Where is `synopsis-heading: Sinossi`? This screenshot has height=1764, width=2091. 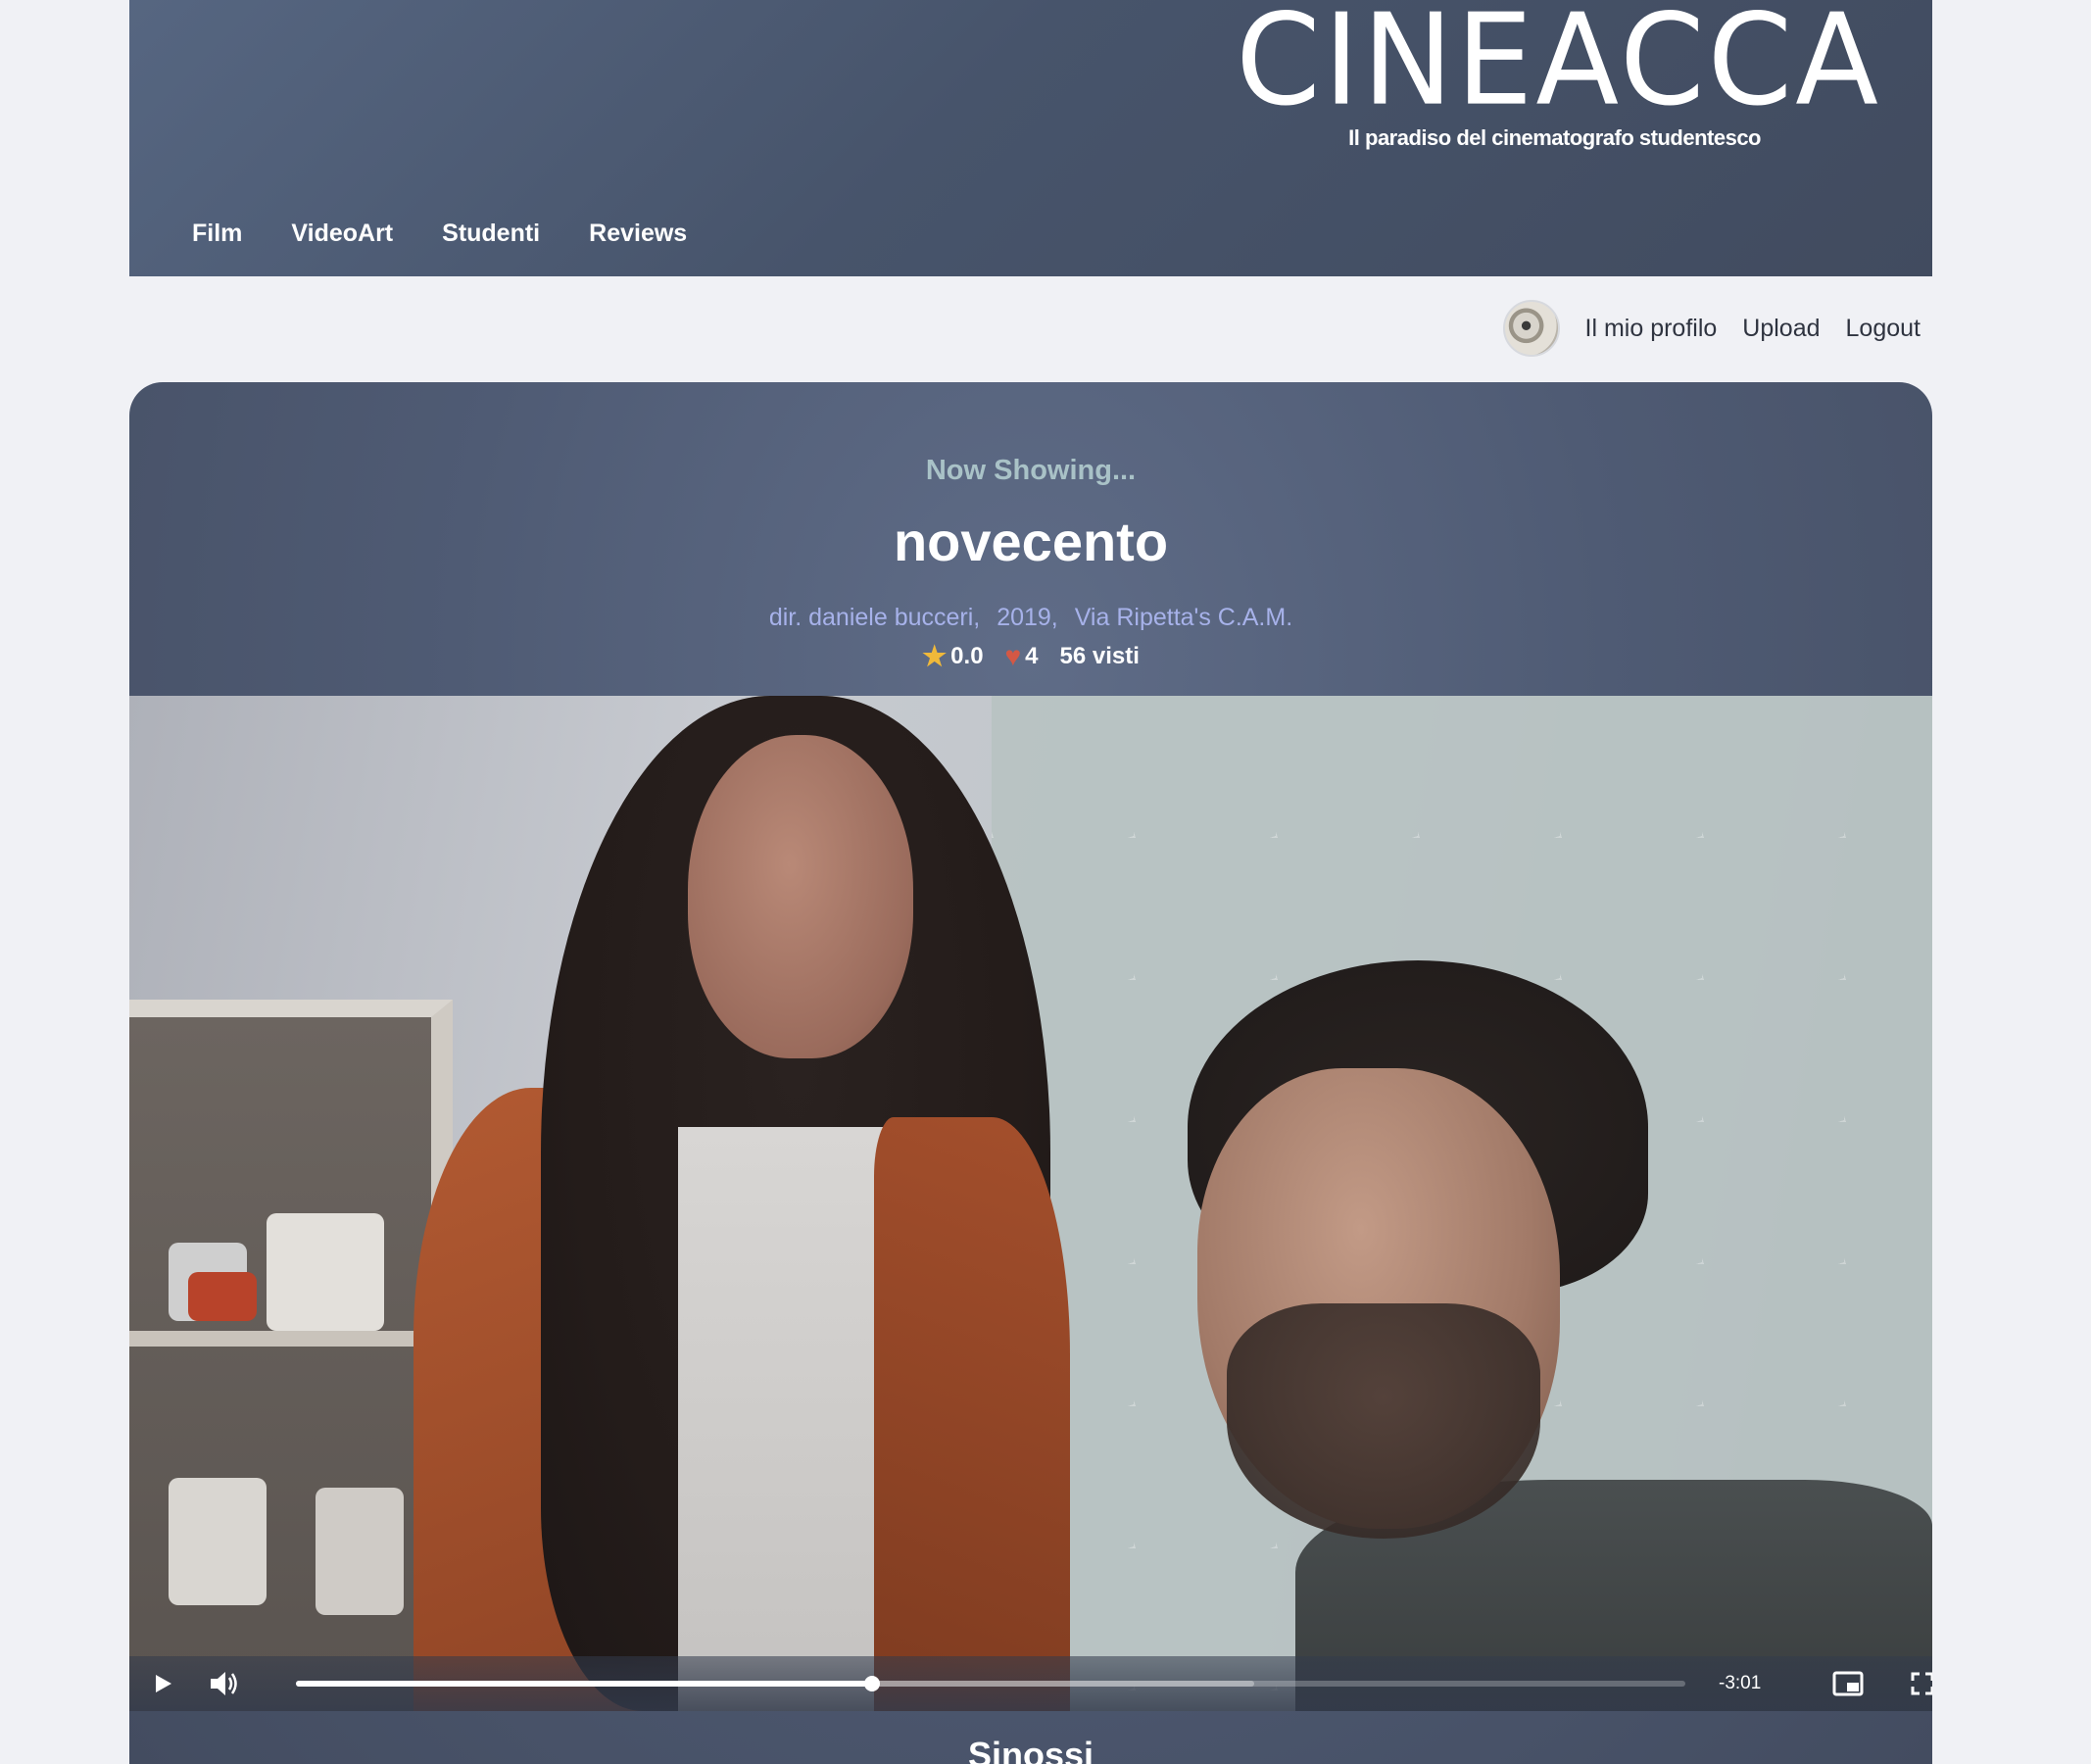 synopsis-heading: Sinossi is located at coordinates (1030, 1749).